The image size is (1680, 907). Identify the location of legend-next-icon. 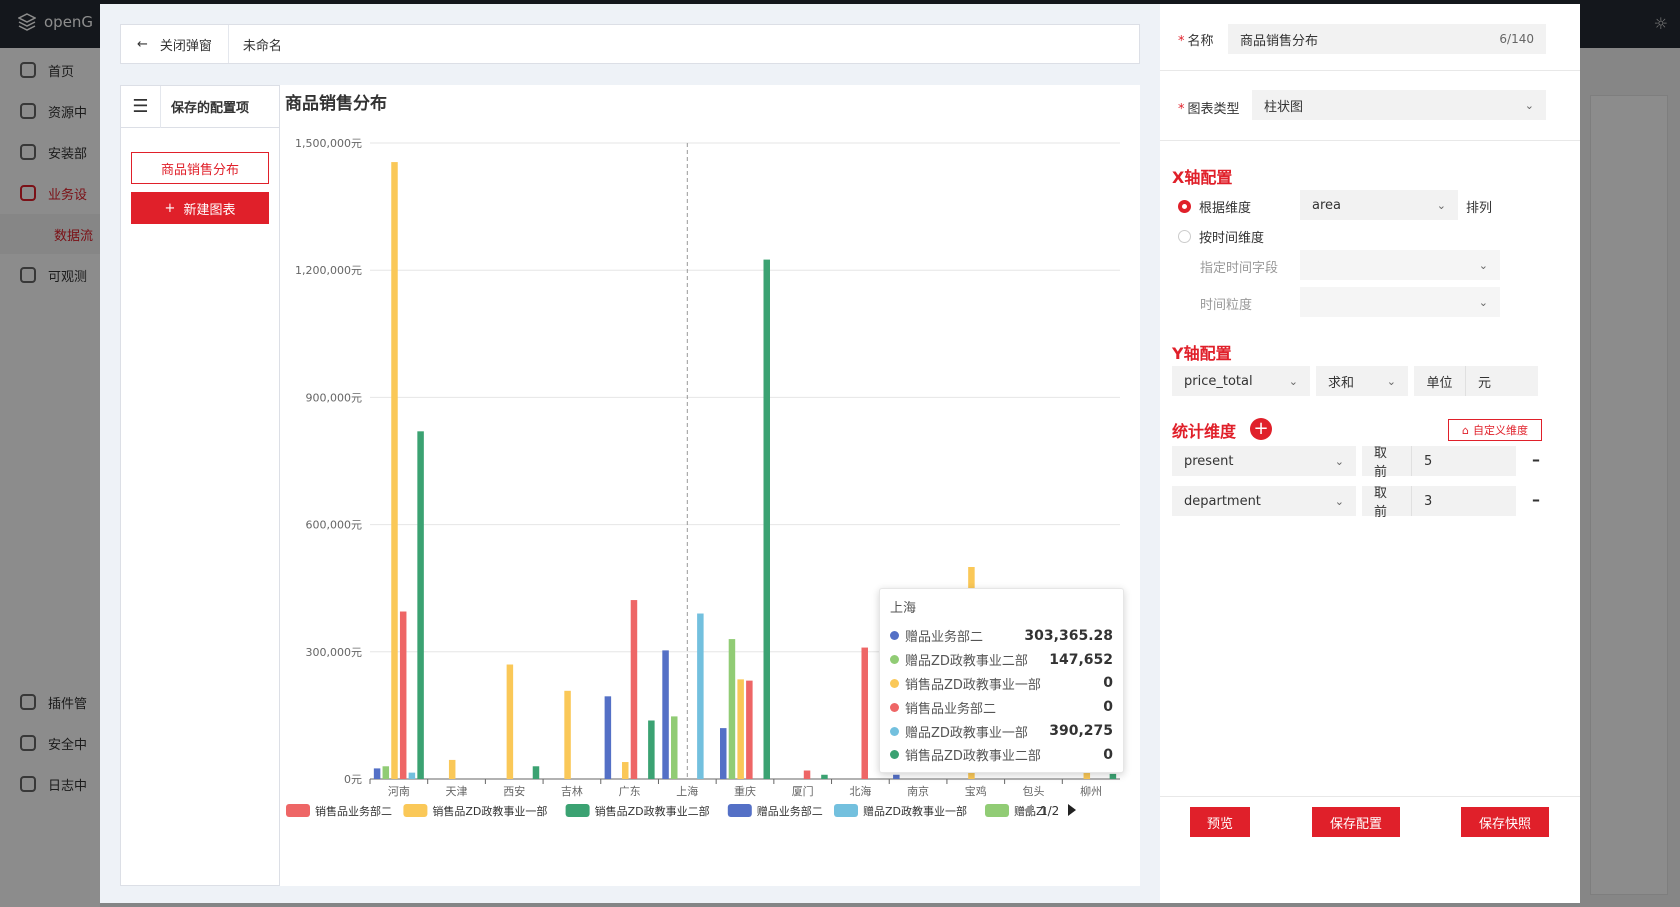
(1072, 810).